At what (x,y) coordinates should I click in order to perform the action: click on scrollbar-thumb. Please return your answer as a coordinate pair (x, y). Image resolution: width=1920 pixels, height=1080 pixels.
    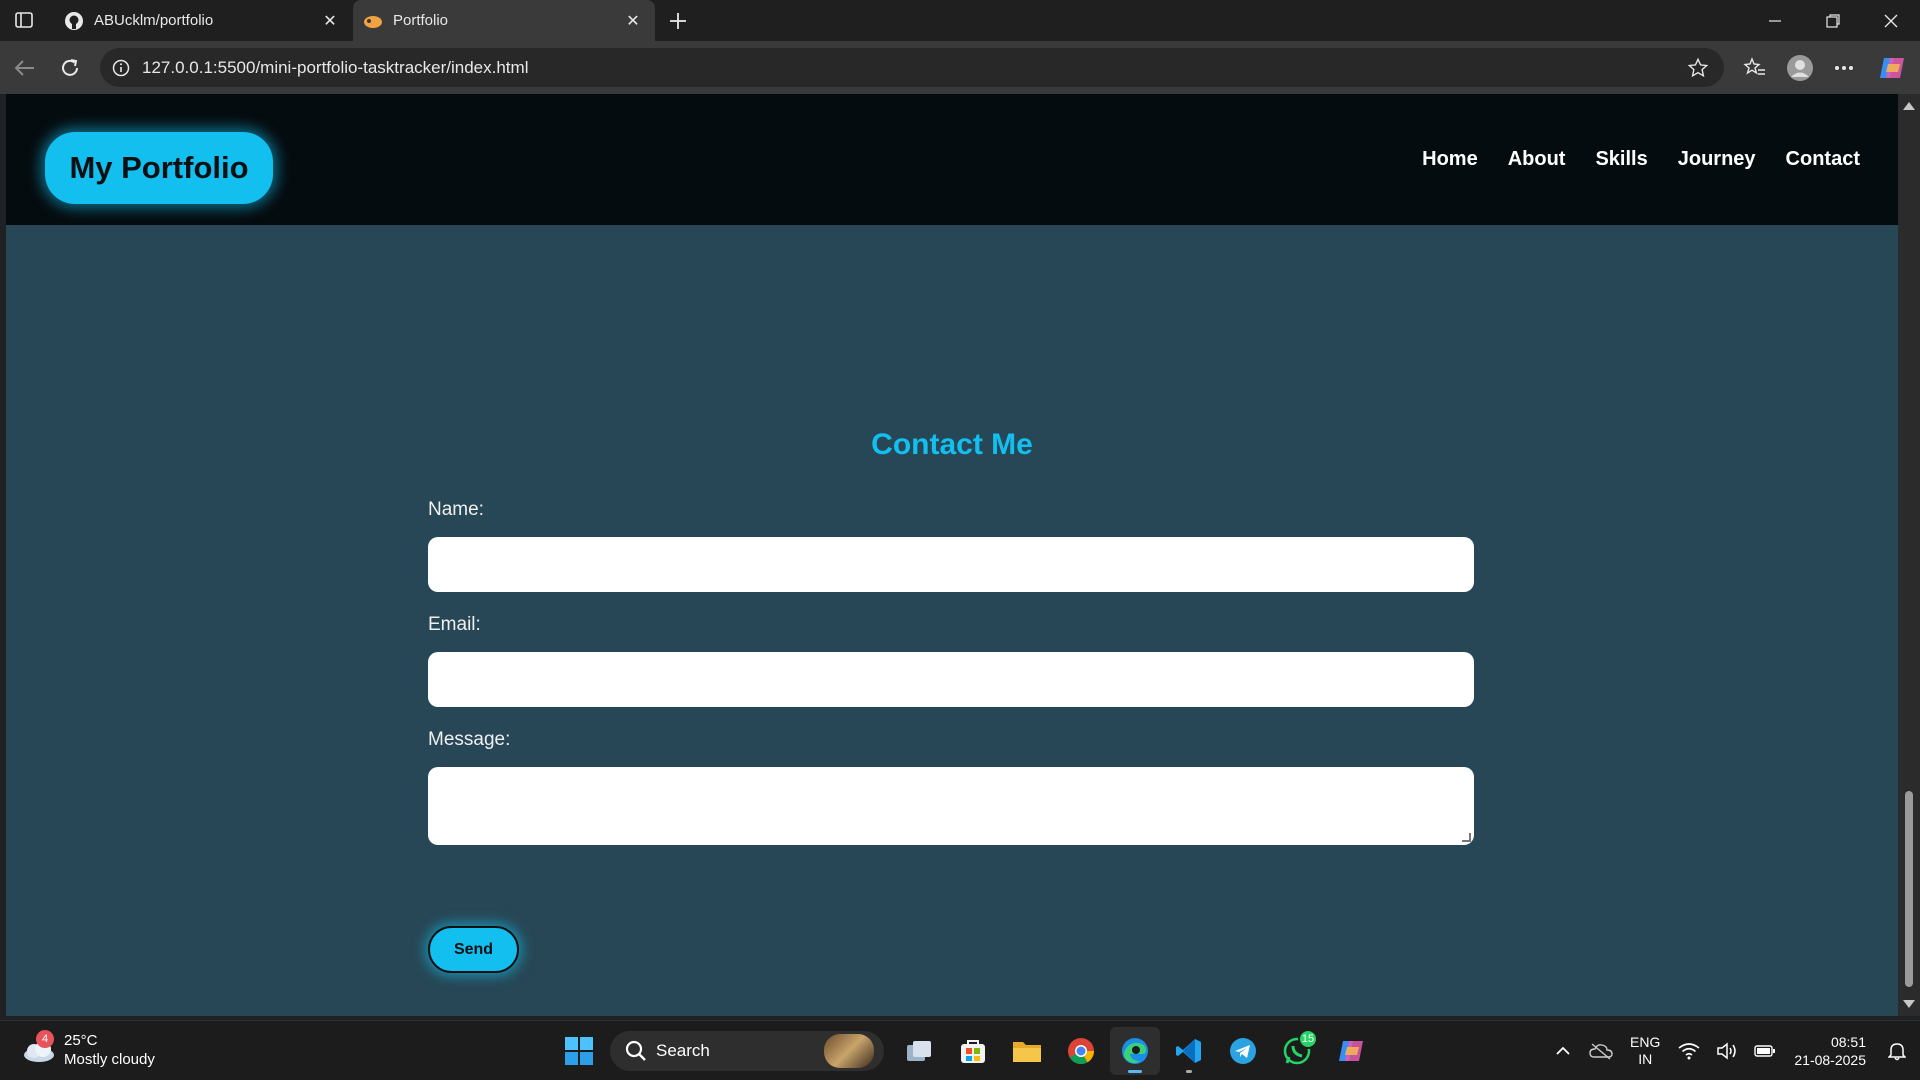
    Looking at the image, I should click on (1909, 889).